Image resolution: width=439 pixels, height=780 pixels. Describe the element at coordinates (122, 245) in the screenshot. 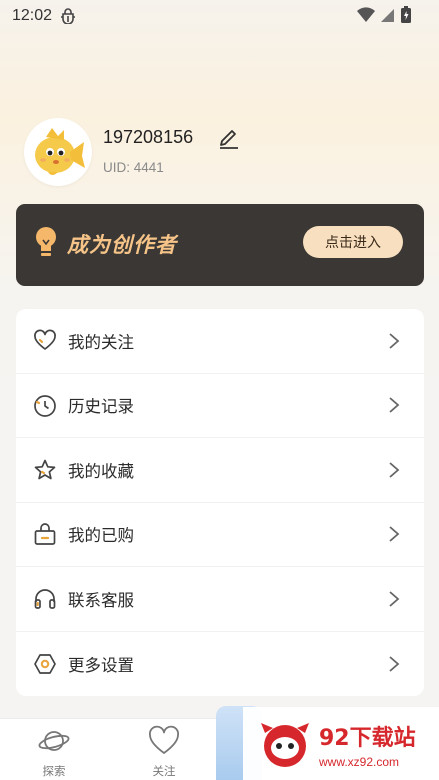

I see `creator-title: 成为创作者` at that location.